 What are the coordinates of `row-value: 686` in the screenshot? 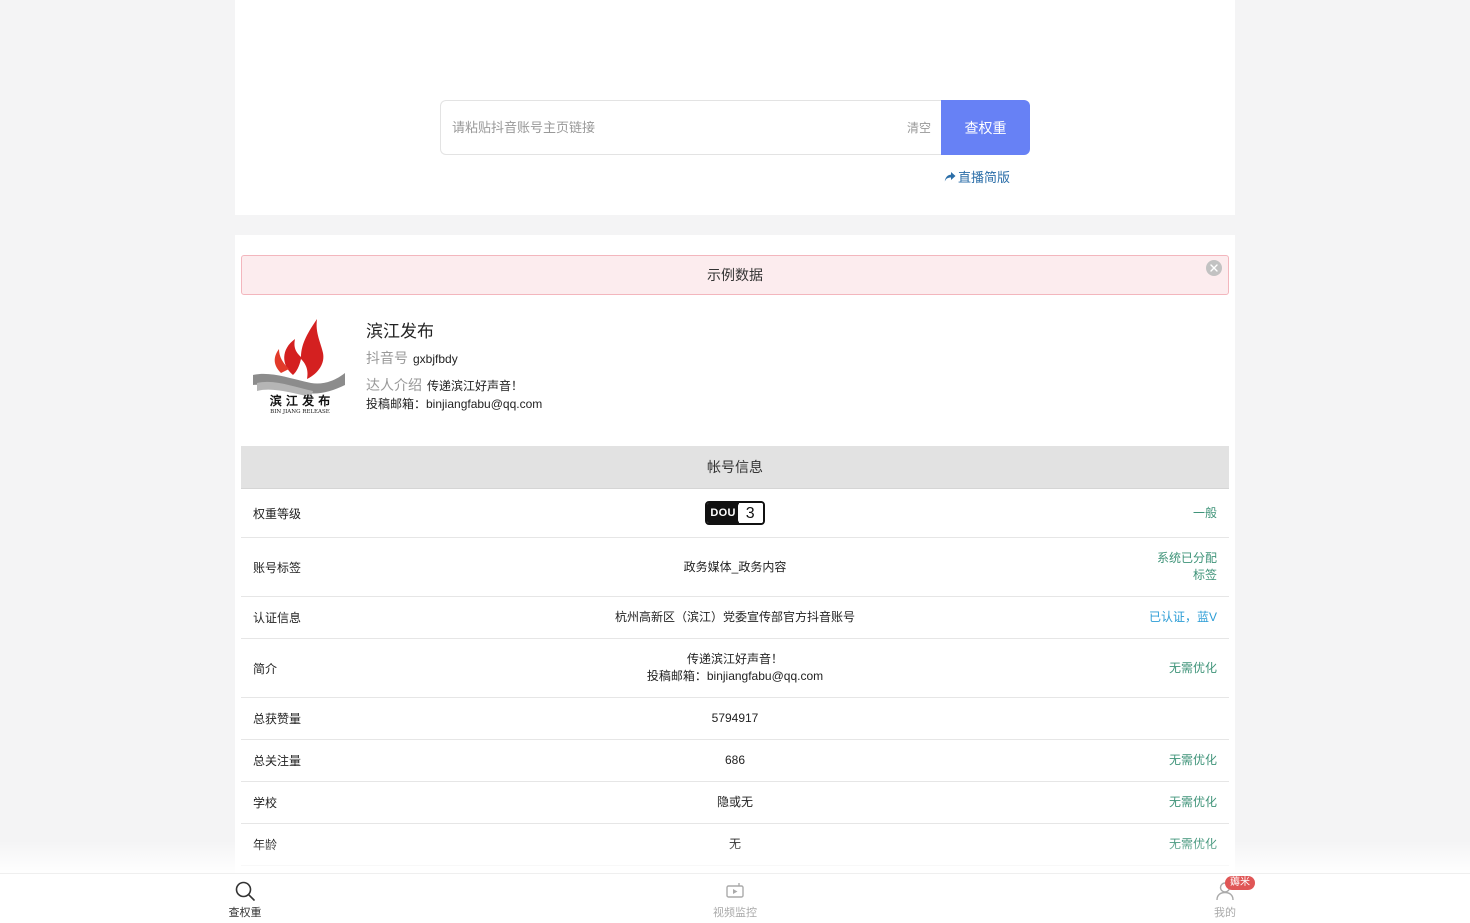 It's located at (735, 760).